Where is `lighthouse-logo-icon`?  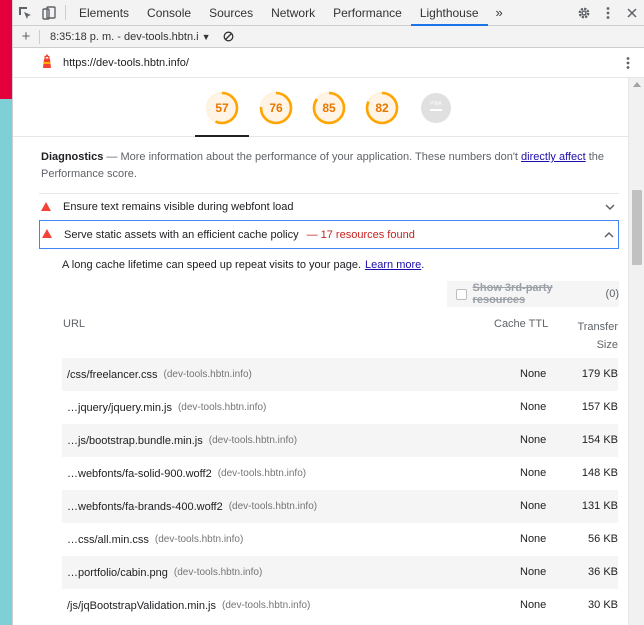
lighthouse-logo-icon is located at coordinates (47, 62).